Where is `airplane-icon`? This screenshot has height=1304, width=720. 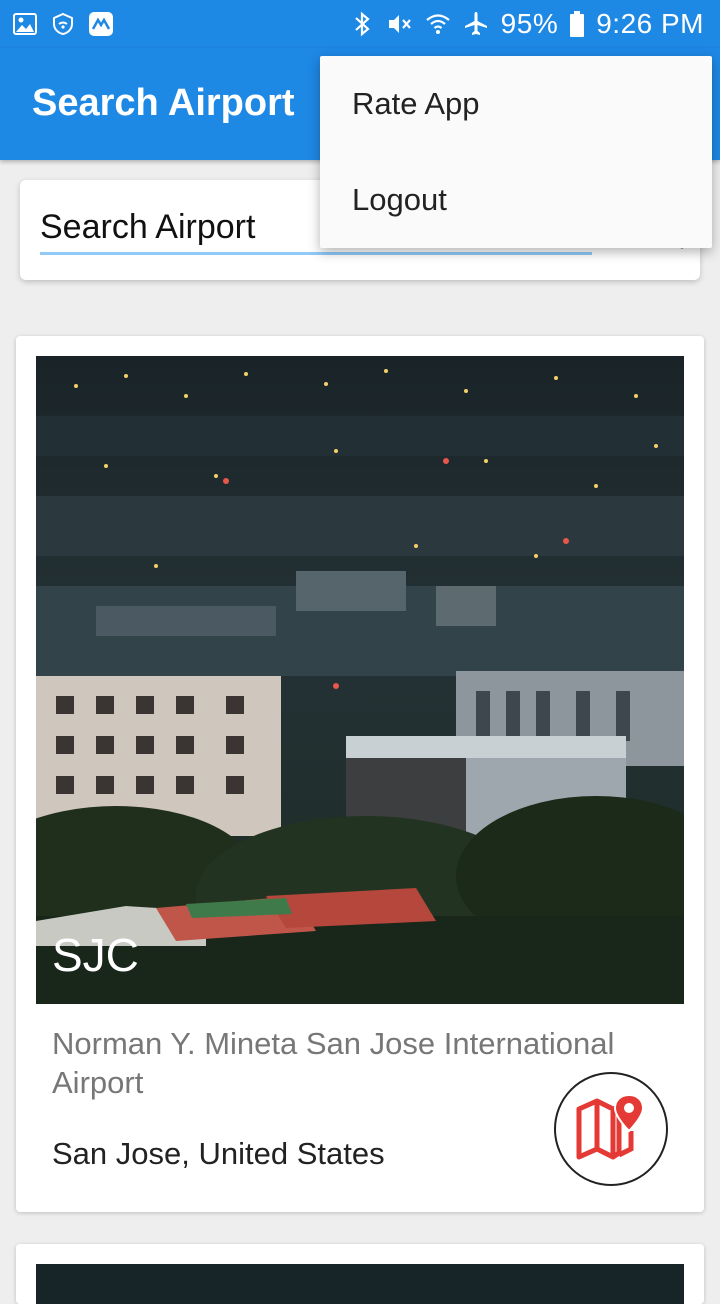 airplane-icon is located at coordinates (476, 24).